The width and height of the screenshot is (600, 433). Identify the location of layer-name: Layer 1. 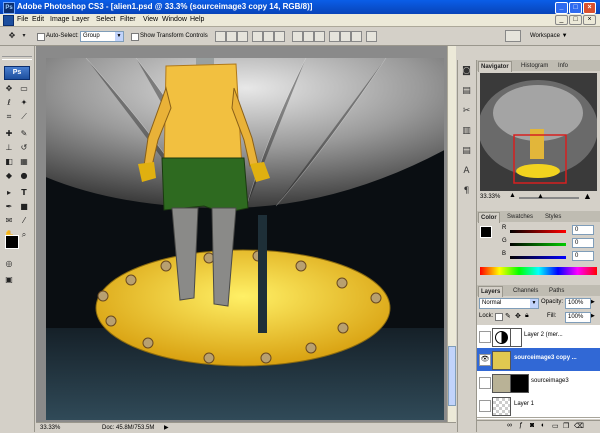
(524, 404).